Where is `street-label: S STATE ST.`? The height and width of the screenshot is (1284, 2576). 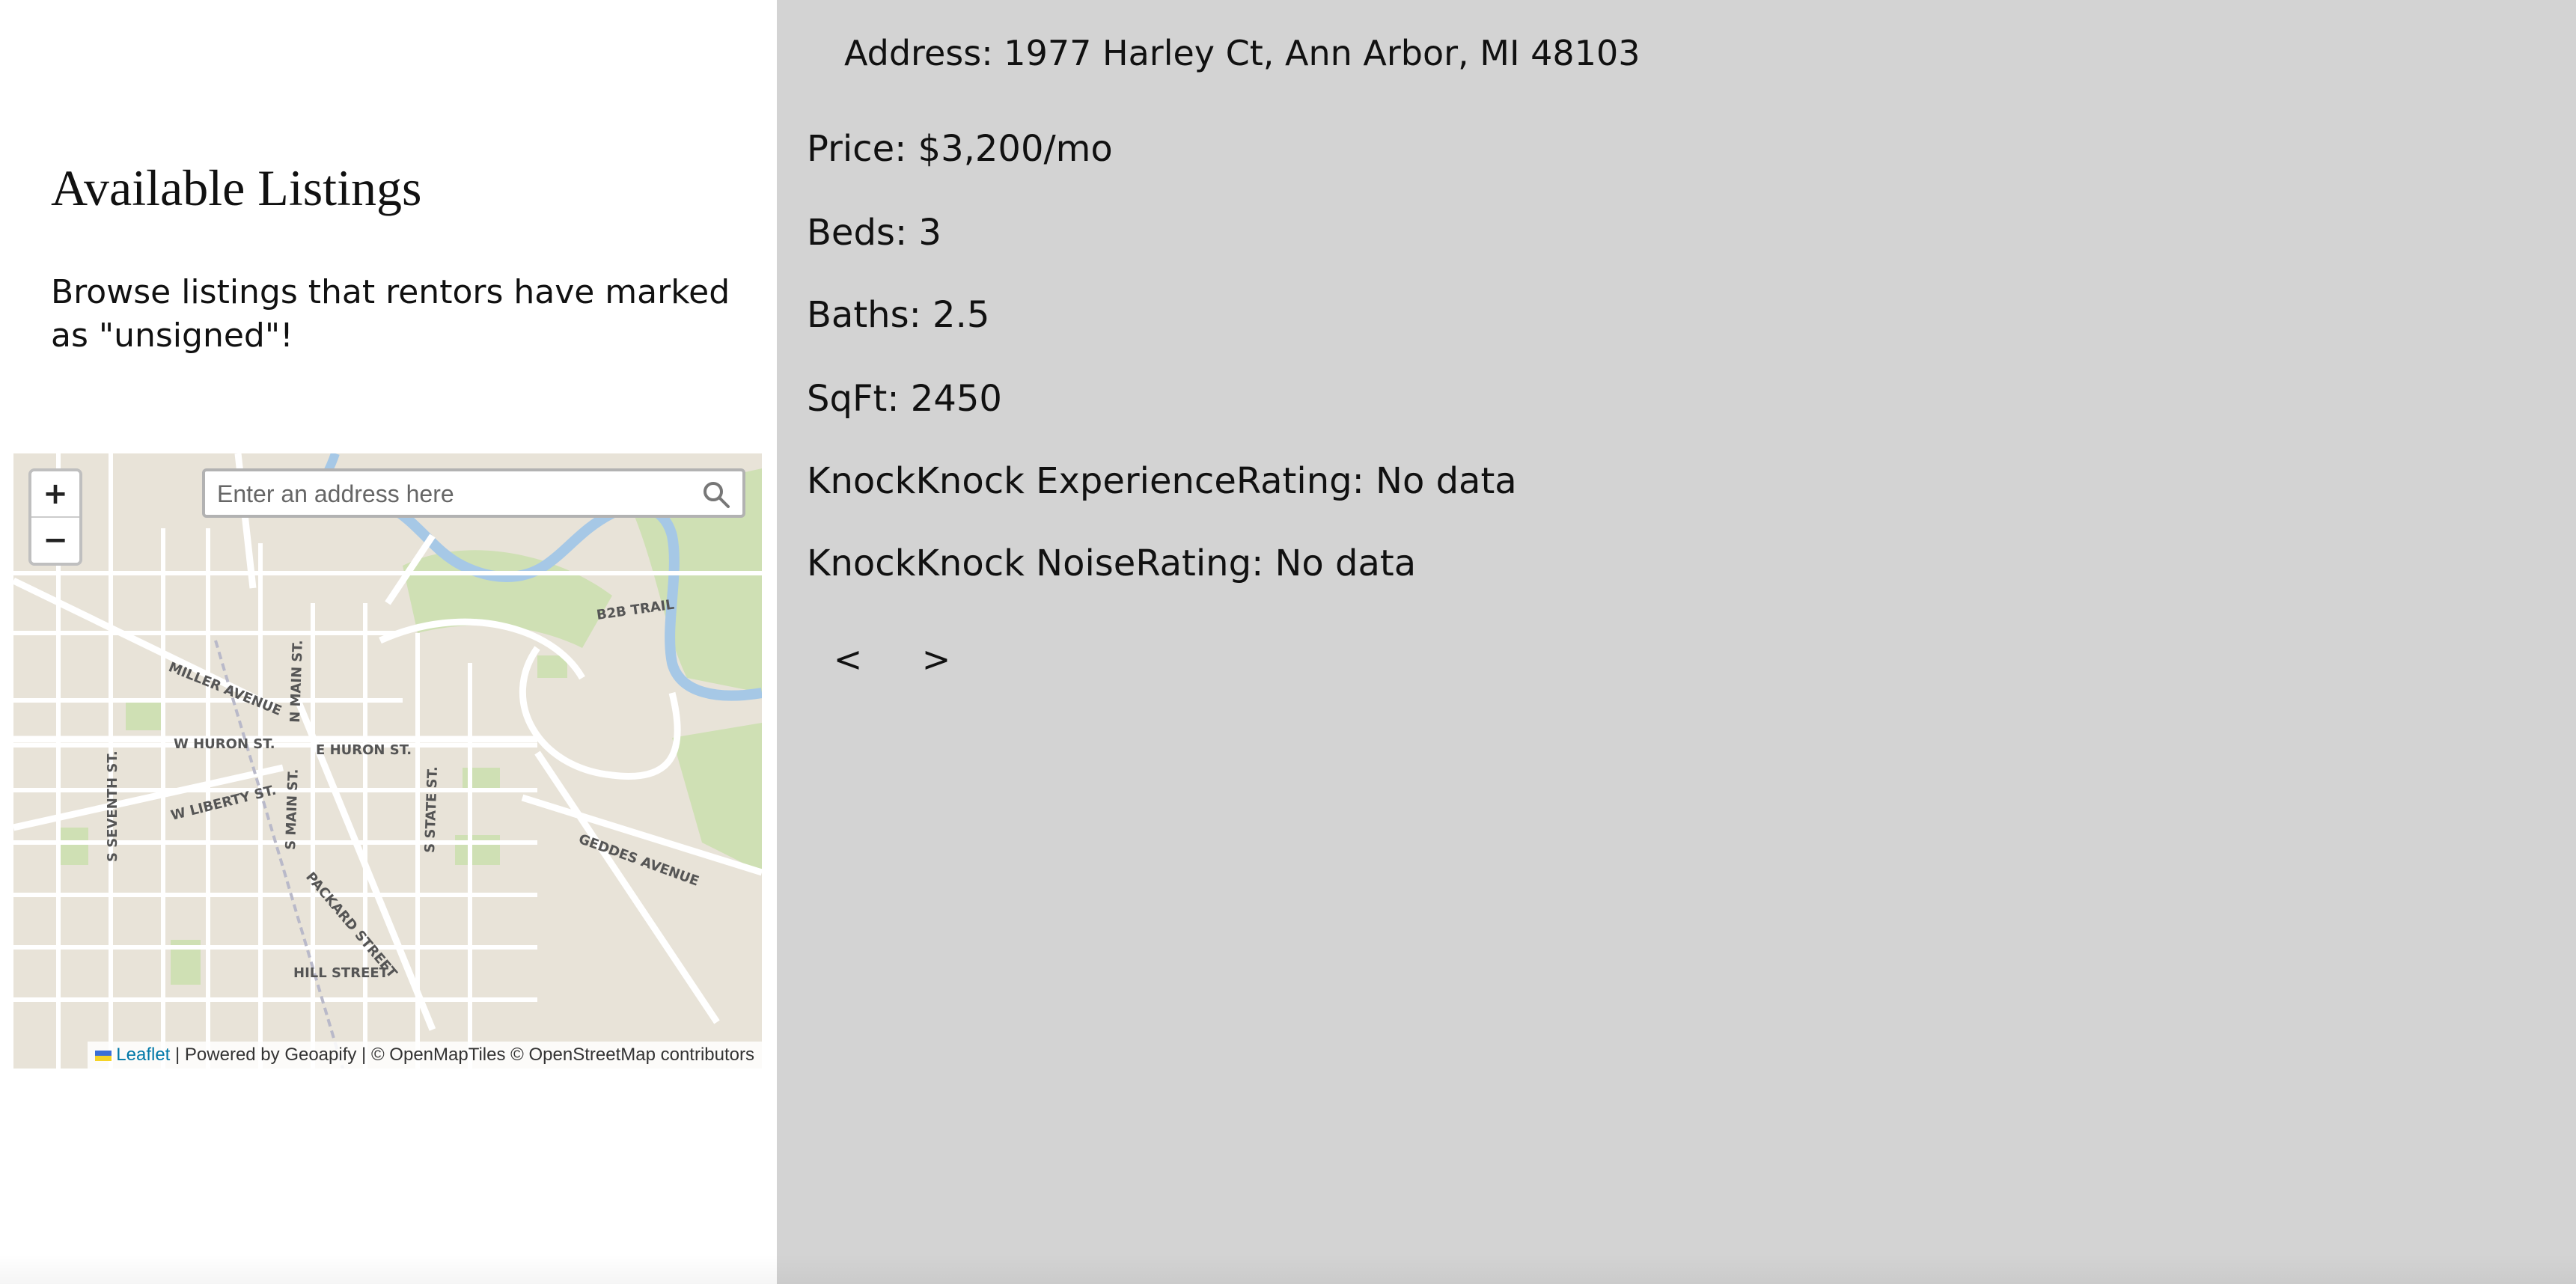 street-label: S STATE ST. is located at coordinates (431, 809).